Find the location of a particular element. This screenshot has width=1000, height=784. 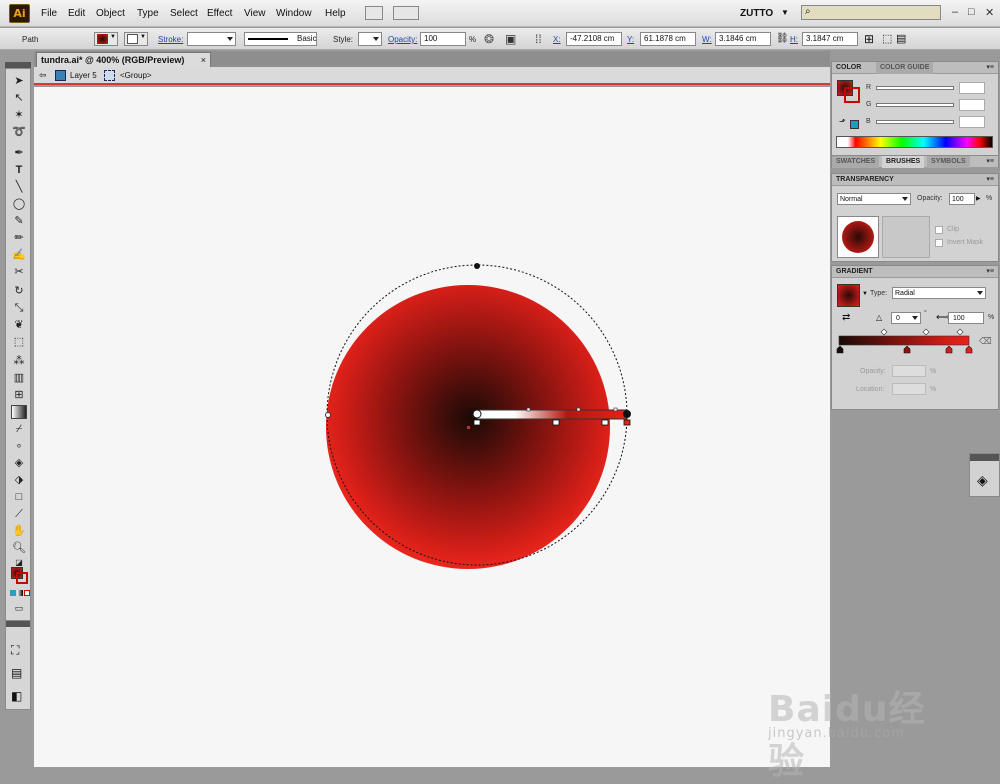

pencil-tool-icon: ✏ is located at coordinates (19, 238).